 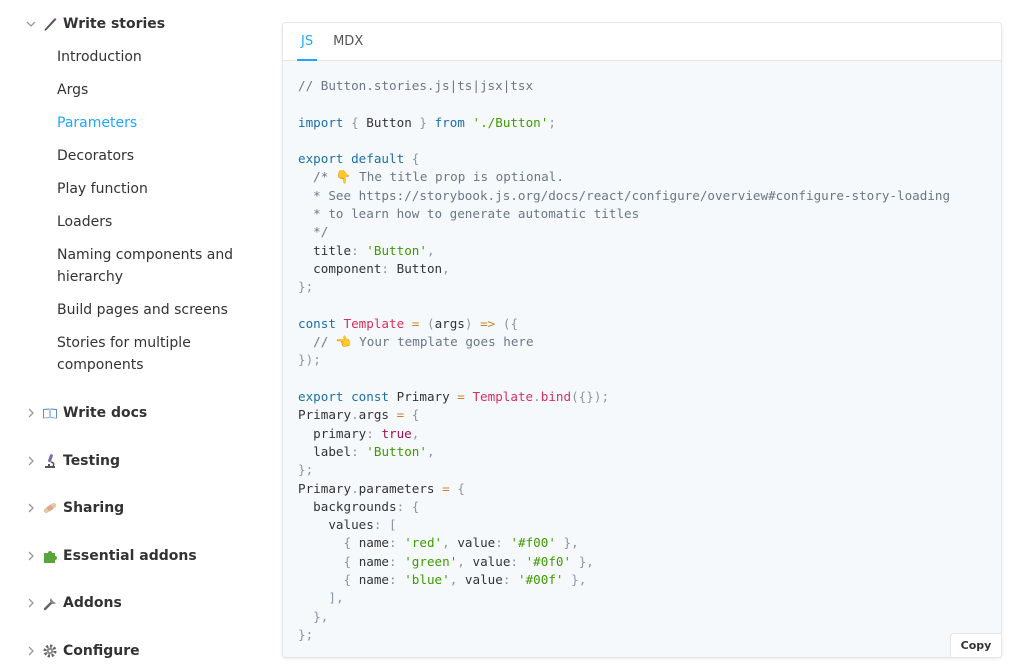 I want to click on section-label: Write stories, so click(x=114, y=24).